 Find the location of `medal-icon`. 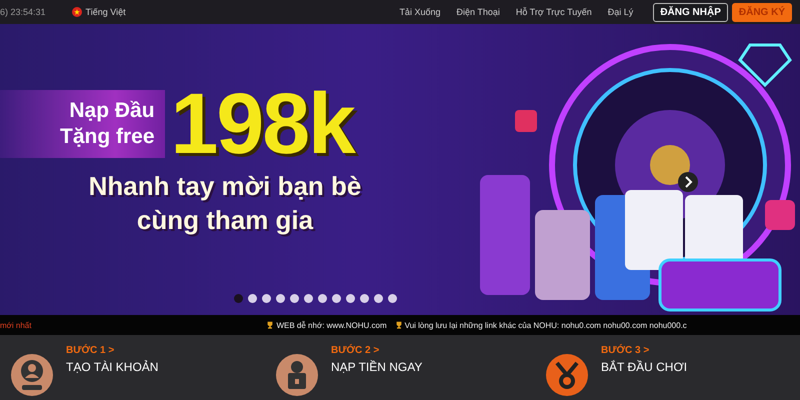

medal-icon is located at coordinates (567, 375).